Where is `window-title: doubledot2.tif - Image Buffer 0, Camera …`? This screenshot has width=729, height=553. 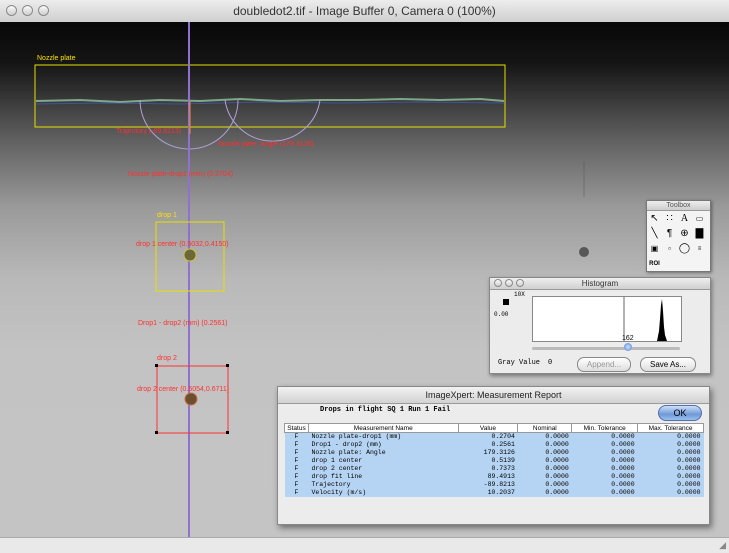
window-title: doubledot2.tif - Image Buffer 0, Camera … is located at coordinates (364, 11).